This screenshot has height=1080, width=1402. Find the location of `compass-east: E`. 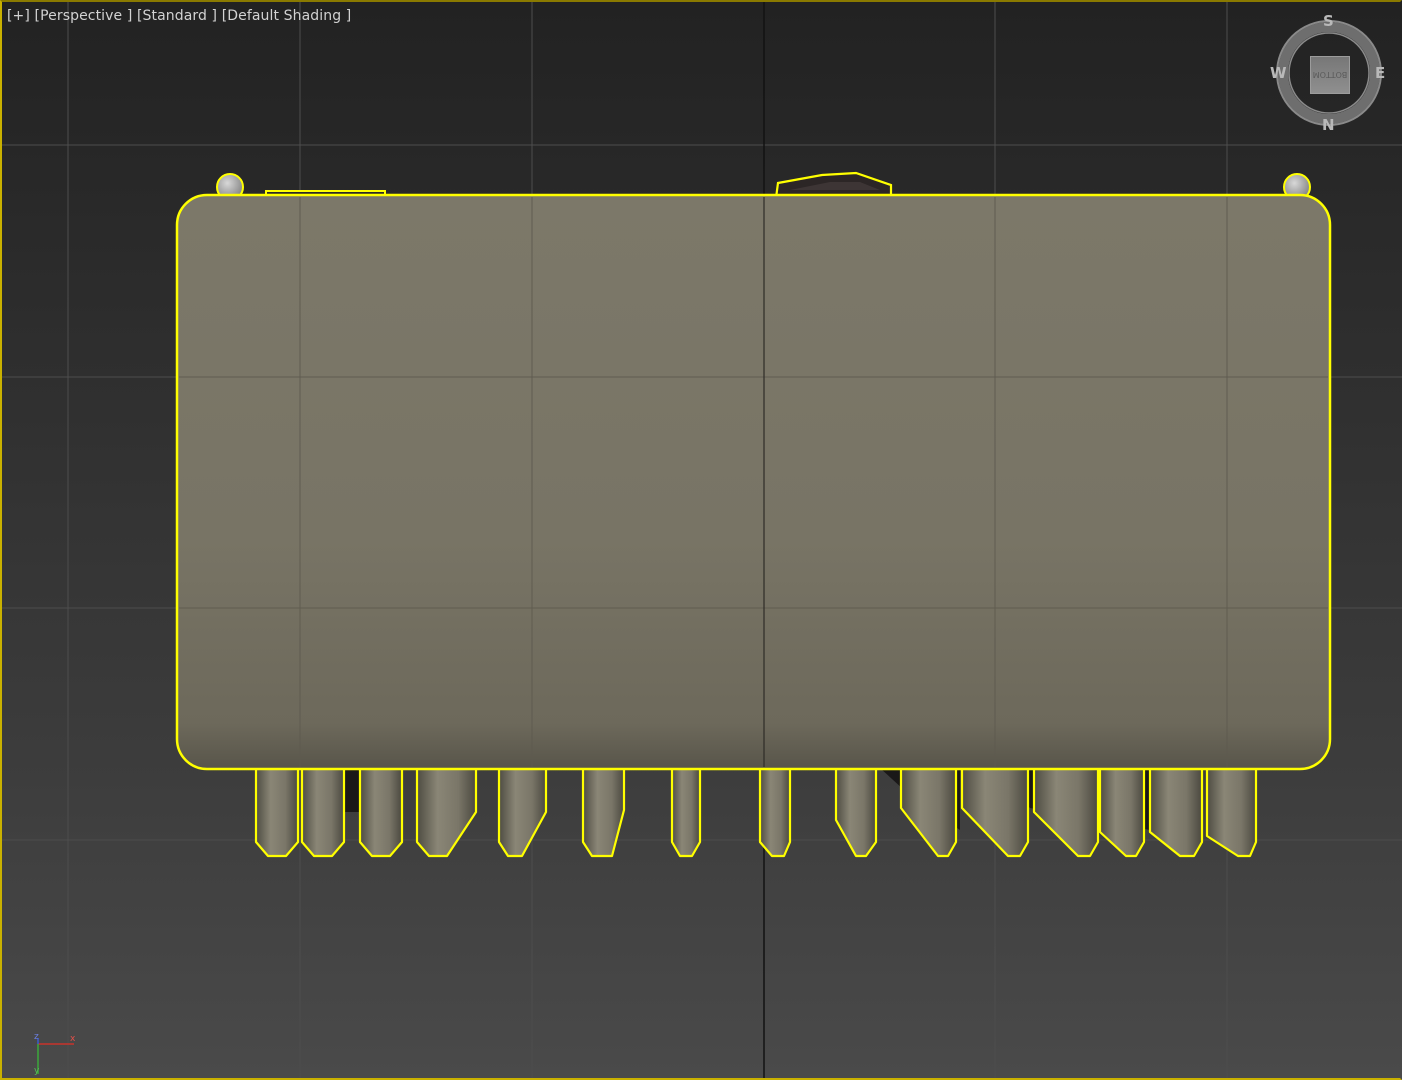

compass-east: E is located at coordinates (1380, 73).